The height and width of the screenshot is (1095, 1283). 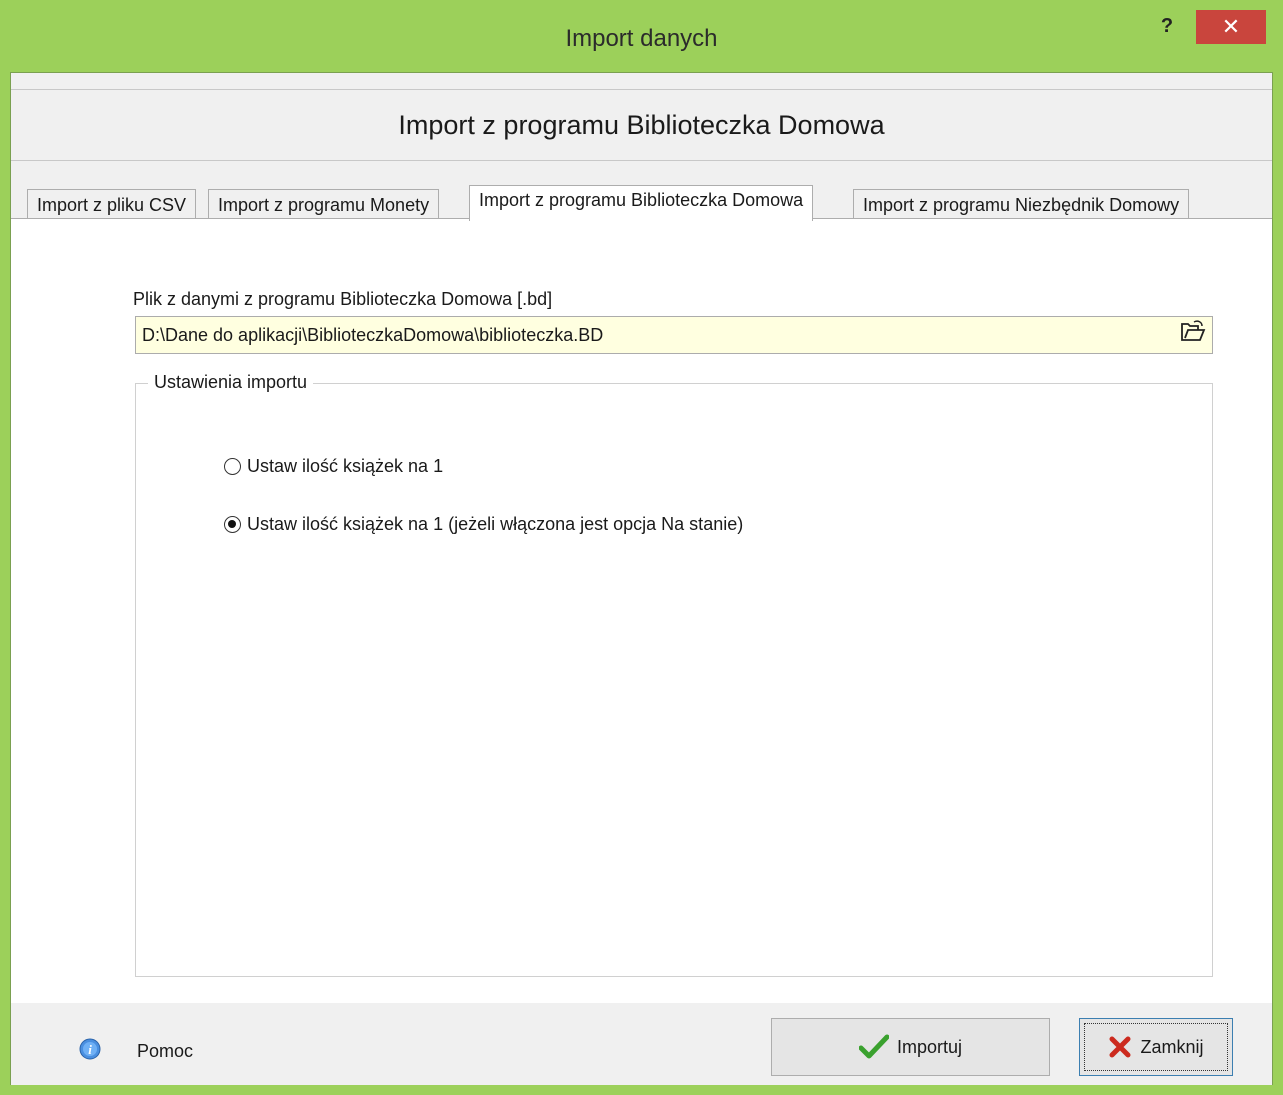 I want to click on tab-import-csv: Import z pliku CSV, so click(x=112, y=204).